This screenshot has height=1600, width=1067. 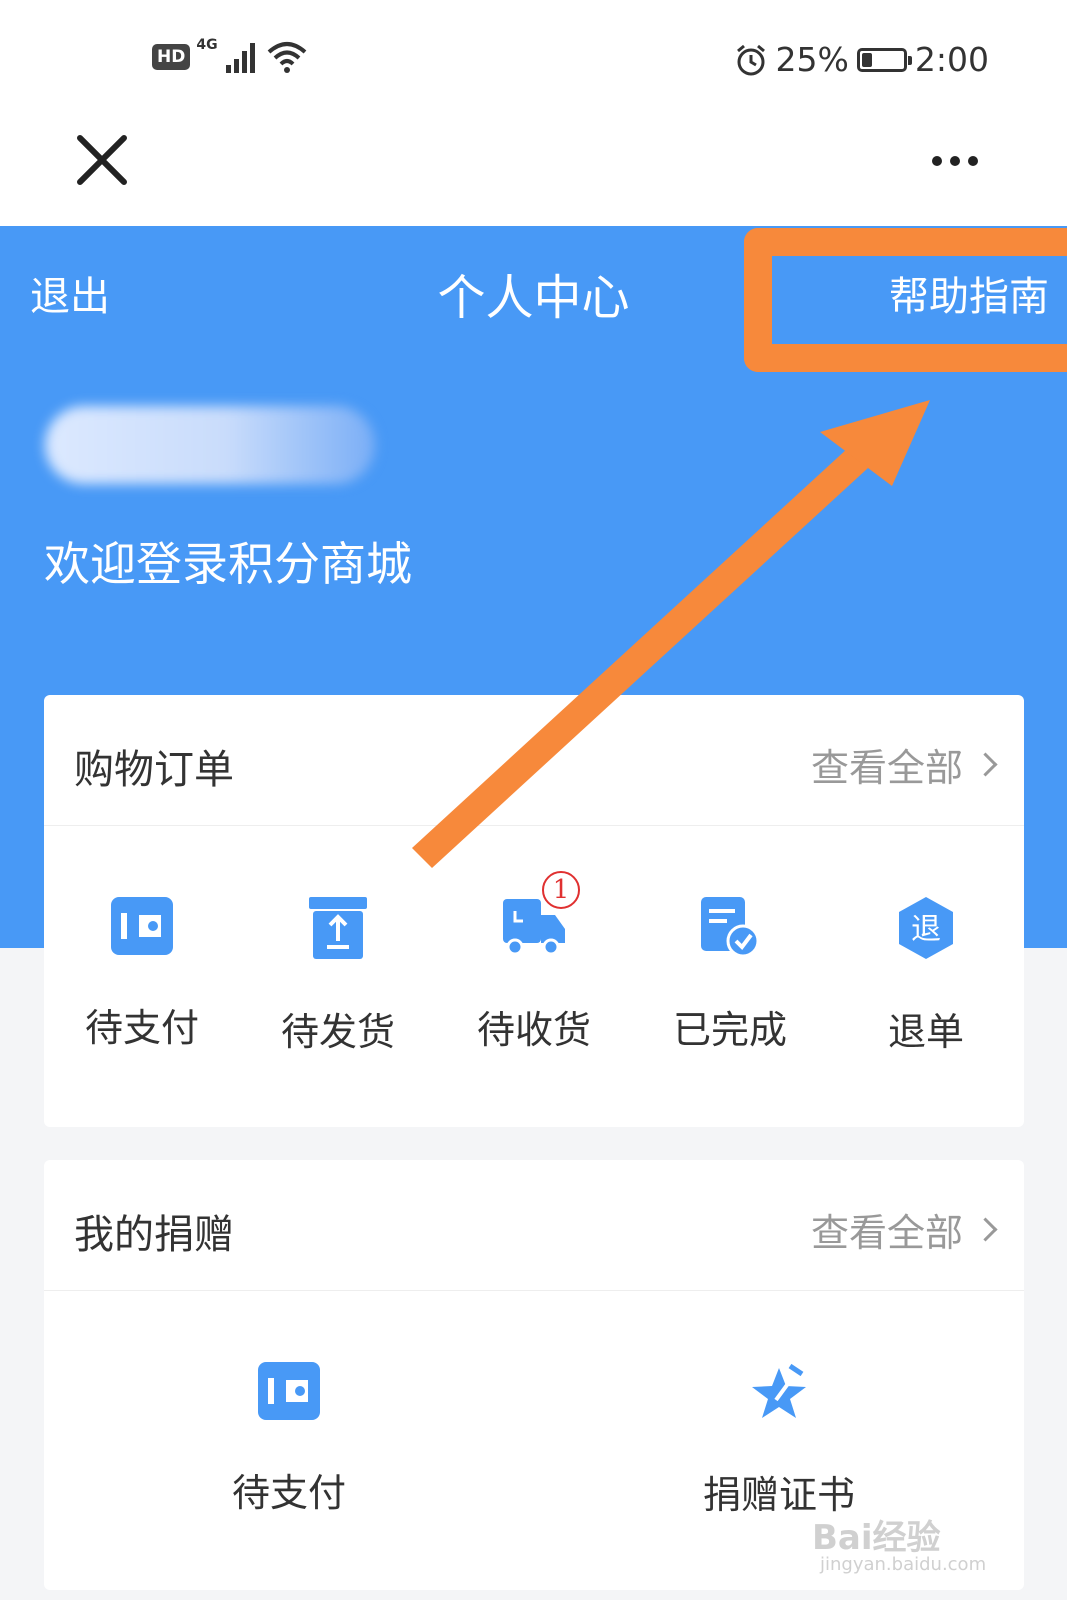 I want to click on close-icon, so click(x=102, y=160).